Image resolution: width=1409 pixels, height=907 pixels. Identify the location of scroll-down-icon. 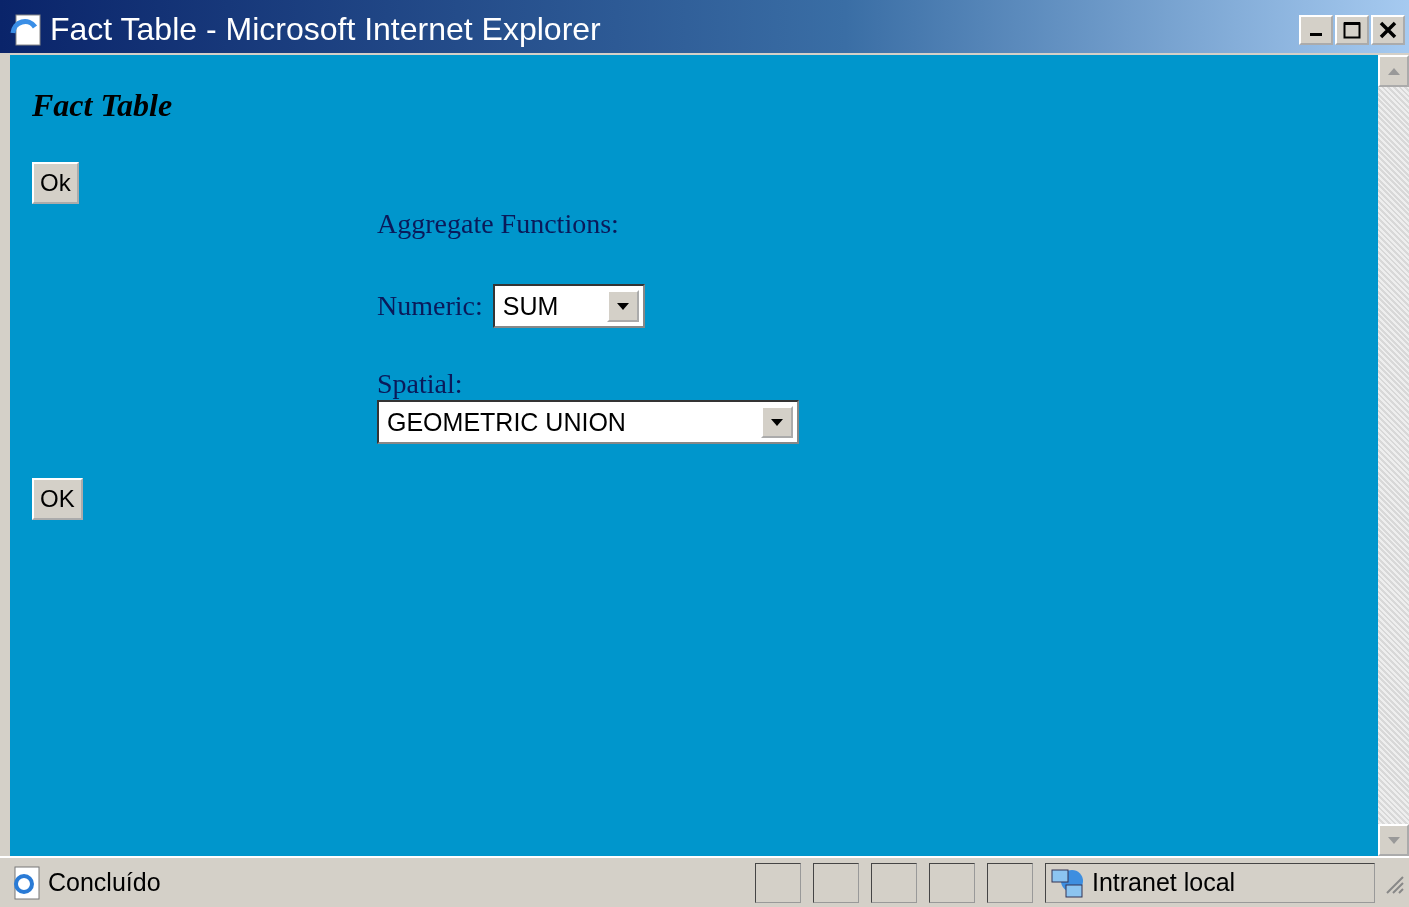
(1393, 840).